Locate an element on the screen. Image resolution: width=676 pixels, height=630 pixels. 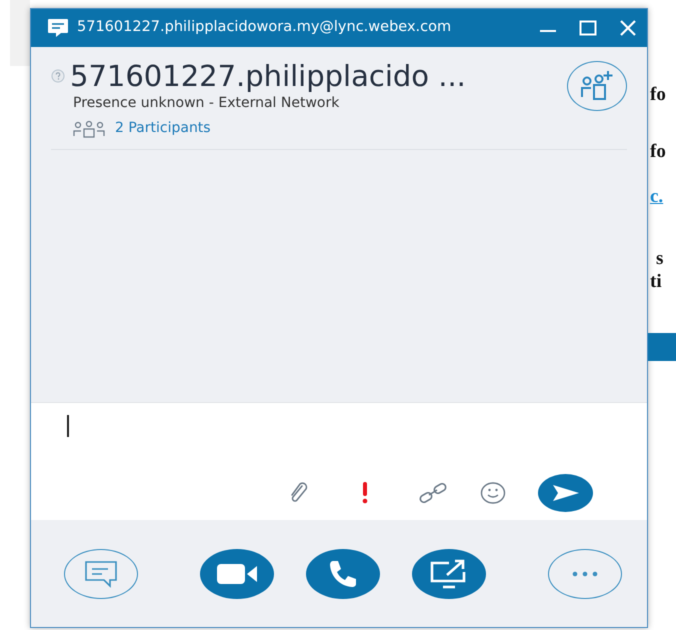
participants-link: 2 Participants is located at coordinates (163, 128).